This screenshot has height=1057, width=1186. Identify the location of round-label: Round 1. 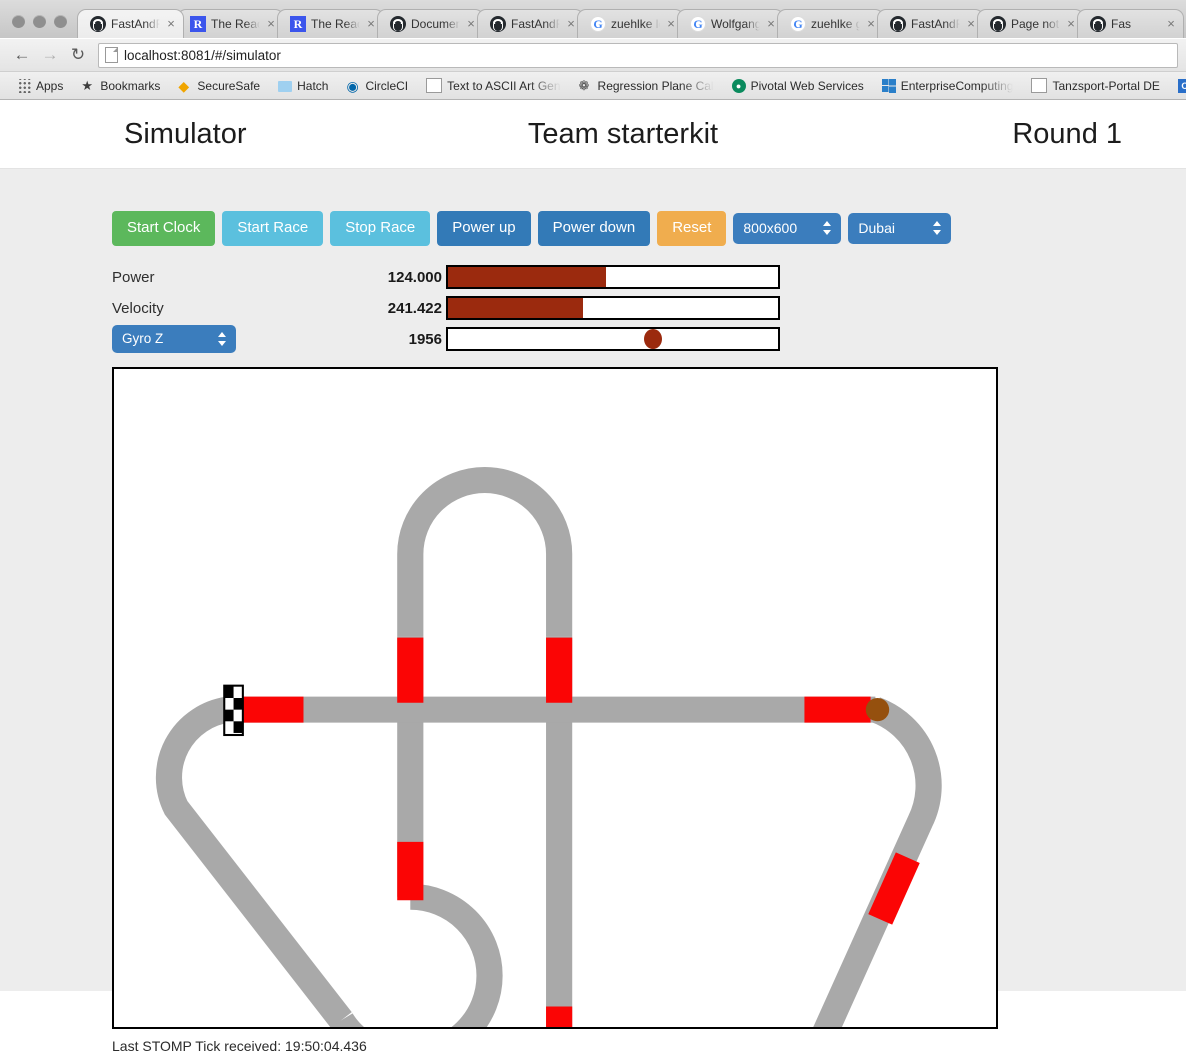
(1067, 133).